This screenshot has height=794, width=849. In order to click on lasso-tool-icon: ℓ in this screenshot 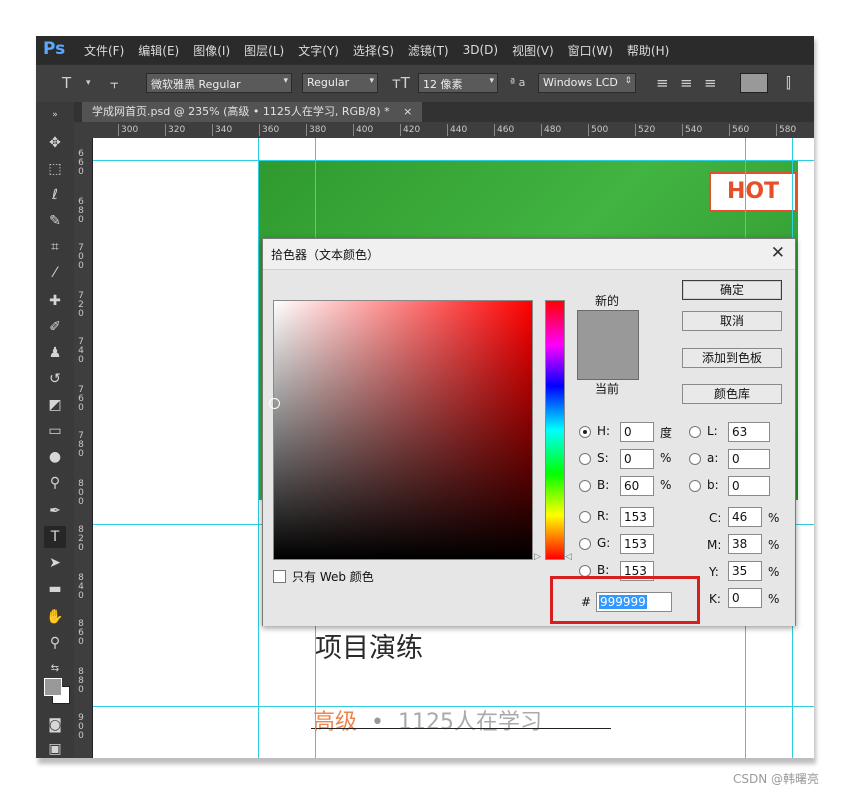, I will do `click(55, 195)`.